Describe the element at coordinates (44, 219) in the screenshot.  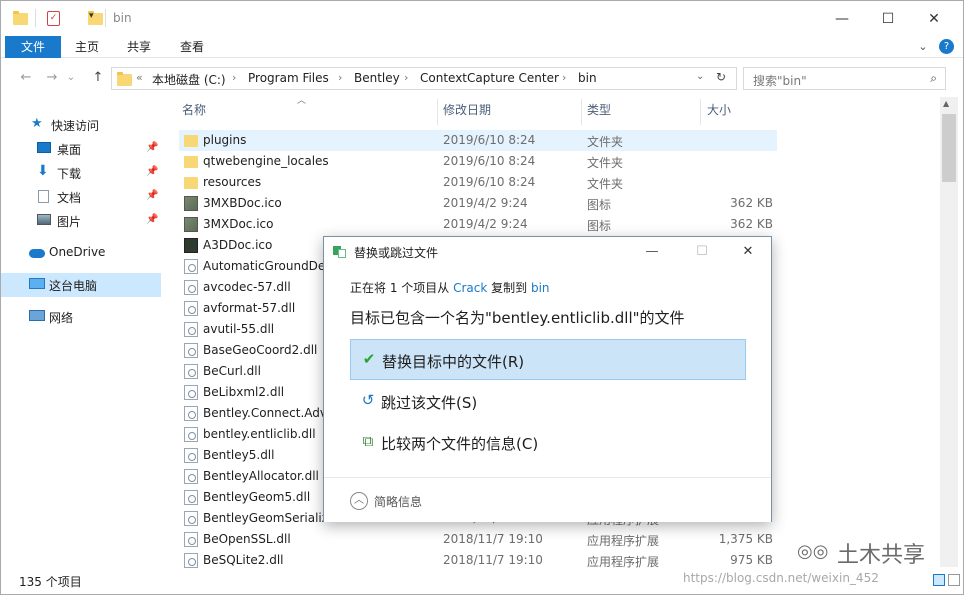
I see `pictures-icon` at that location.